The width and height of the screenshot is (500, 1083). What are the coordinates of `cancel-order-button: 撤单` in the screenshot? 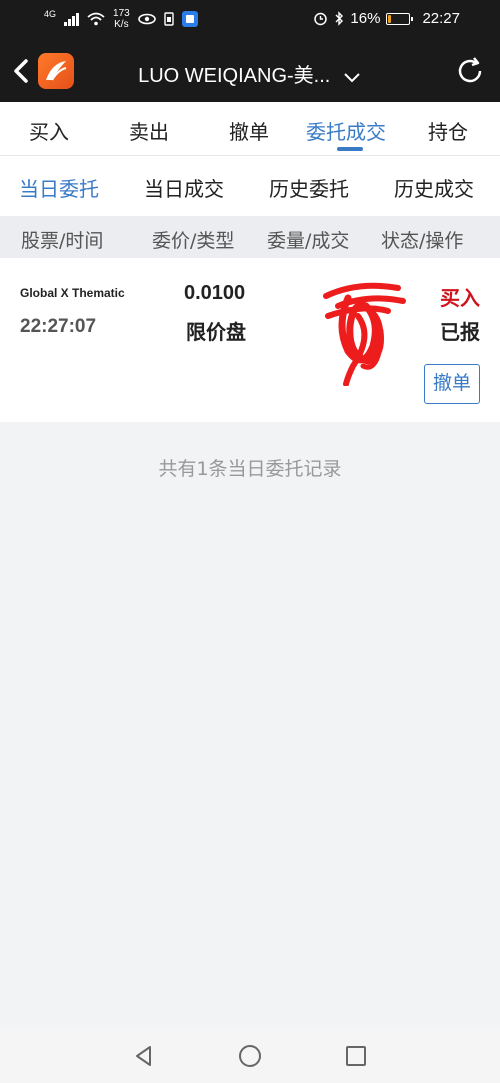 It's located at (452, 384).